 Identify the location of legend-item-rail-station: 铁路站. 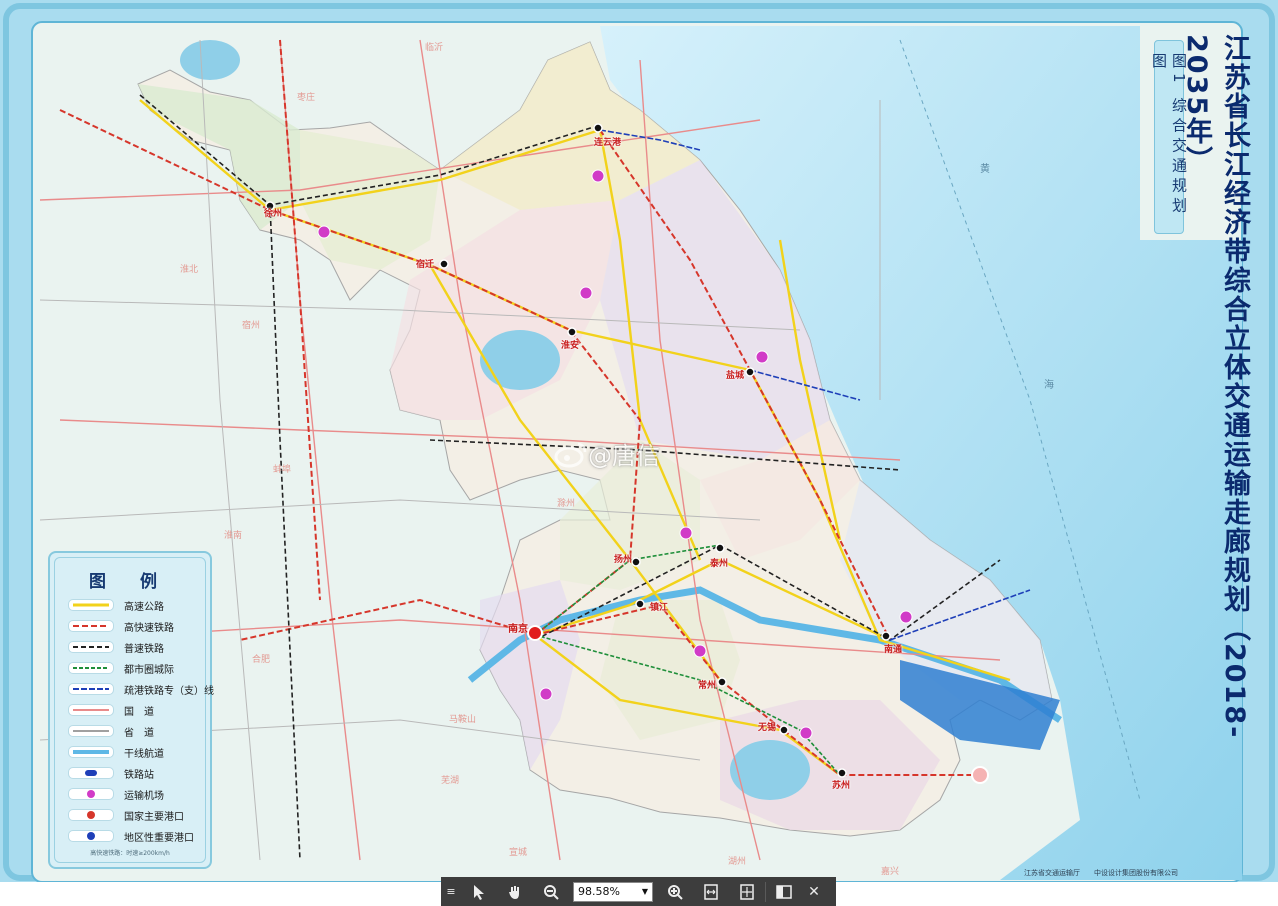
(111, 773).